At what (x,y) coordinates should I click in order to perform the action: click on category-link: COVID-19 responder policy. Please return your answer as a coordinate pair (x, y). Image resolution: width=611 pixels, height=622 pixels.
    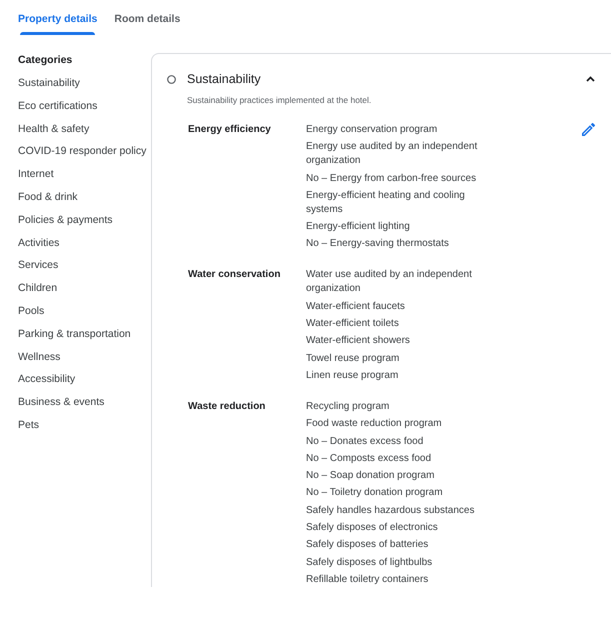
    Looking at the image, I should click on (82, 152).